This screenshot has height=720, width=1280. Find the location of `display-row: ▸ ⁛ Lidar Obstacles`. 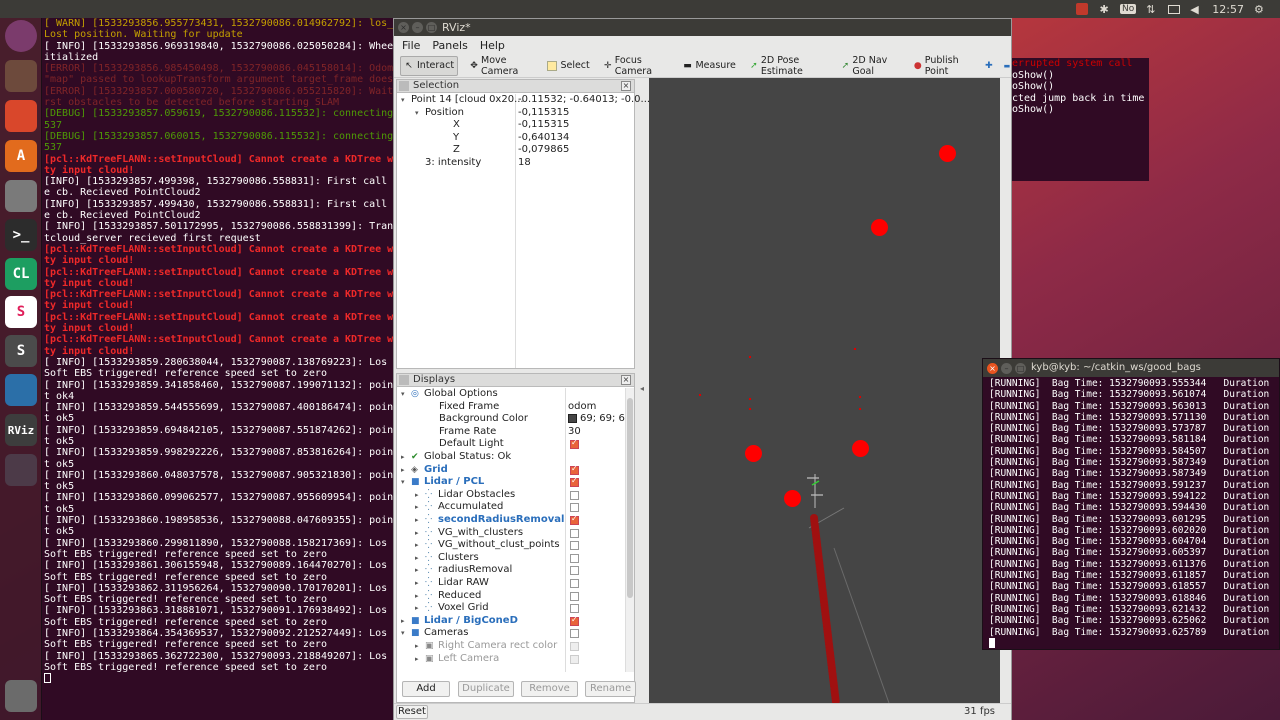

display-row: ▸ ⁛ Lidar Obstacles is located at coordinates (511, 495).